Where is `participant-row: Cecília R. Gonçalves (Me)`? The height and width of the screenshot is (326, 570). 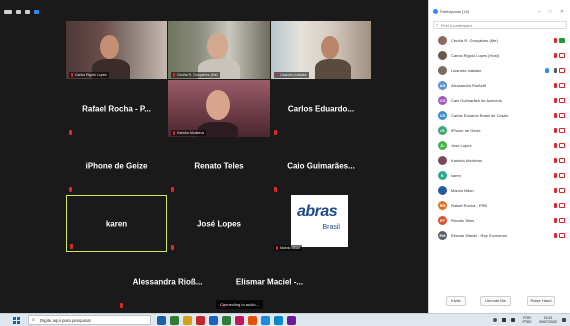 participant-row: Cecília R. Gonçalves (Me) is located at coordinates (499, 40).